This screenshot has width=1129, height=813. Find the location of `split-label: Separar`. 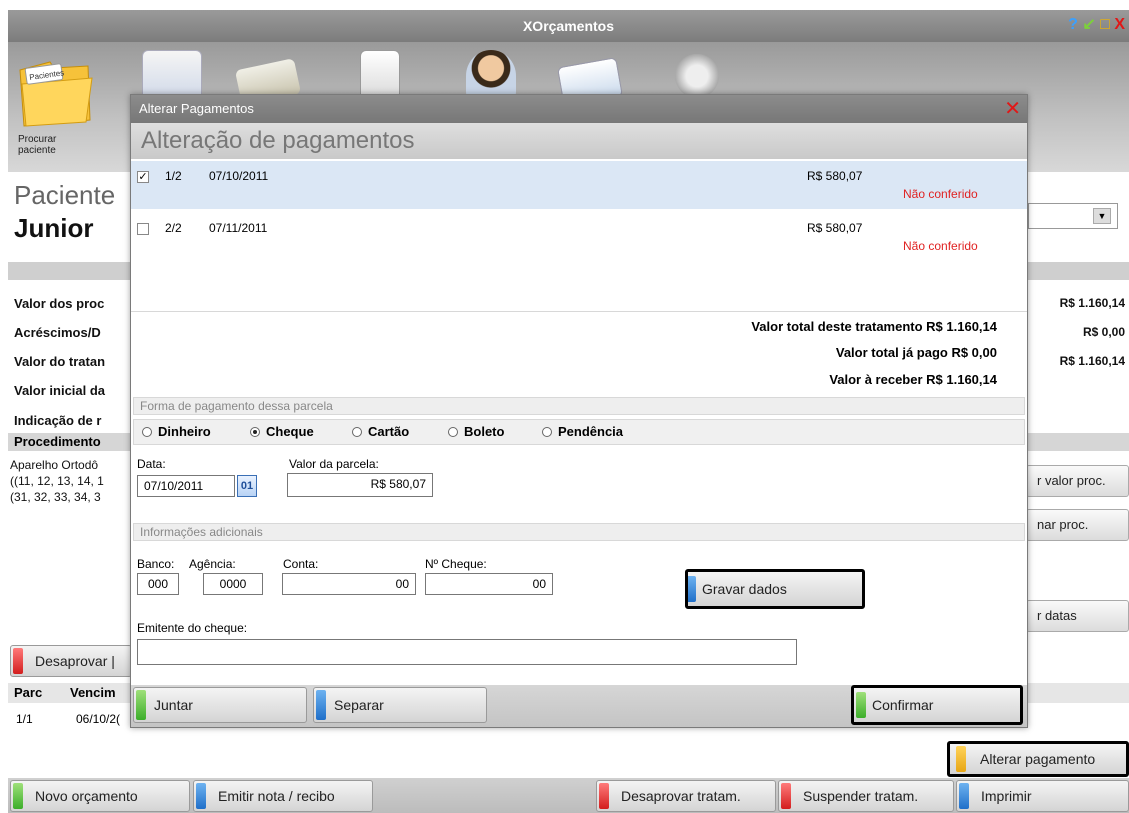

split-label: Separar is located at coordinates (359, 705).